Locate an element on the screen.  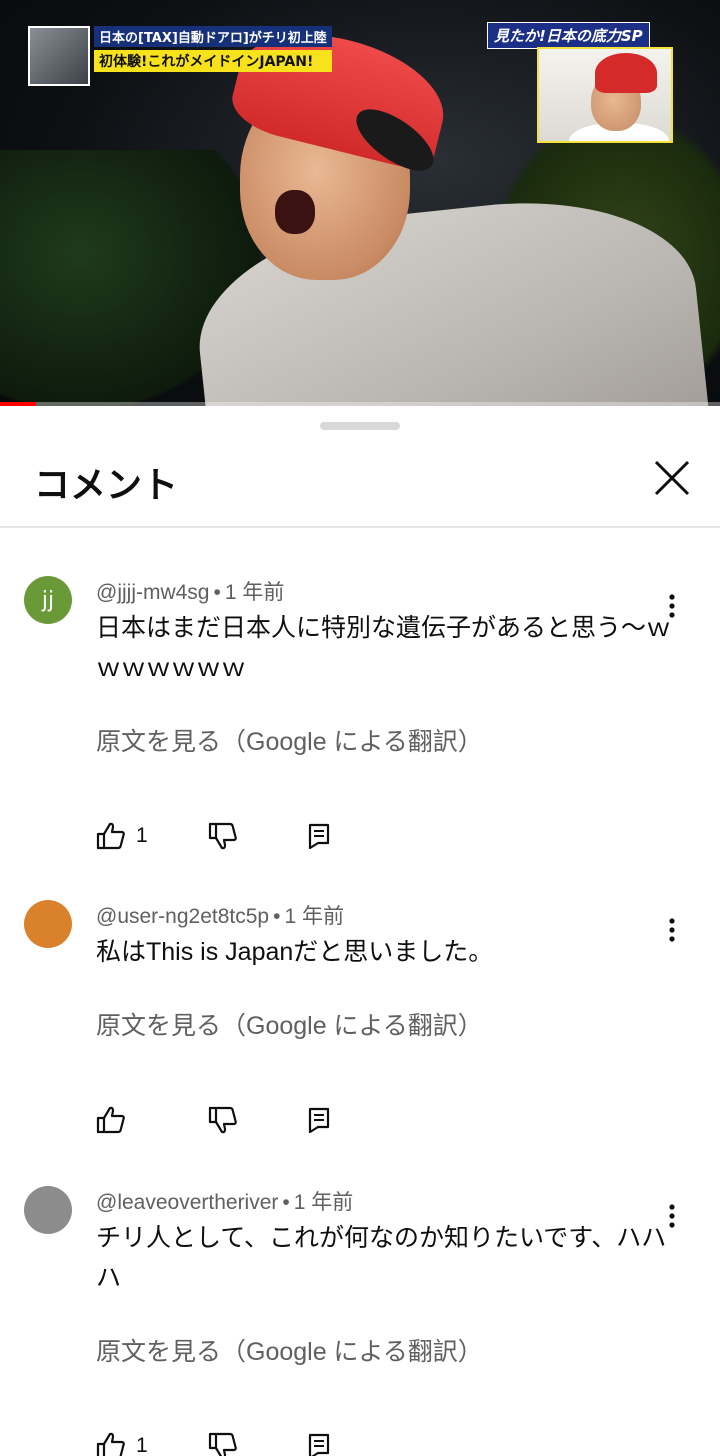
sheet-drag-handle is located at coordinates (360, 426).